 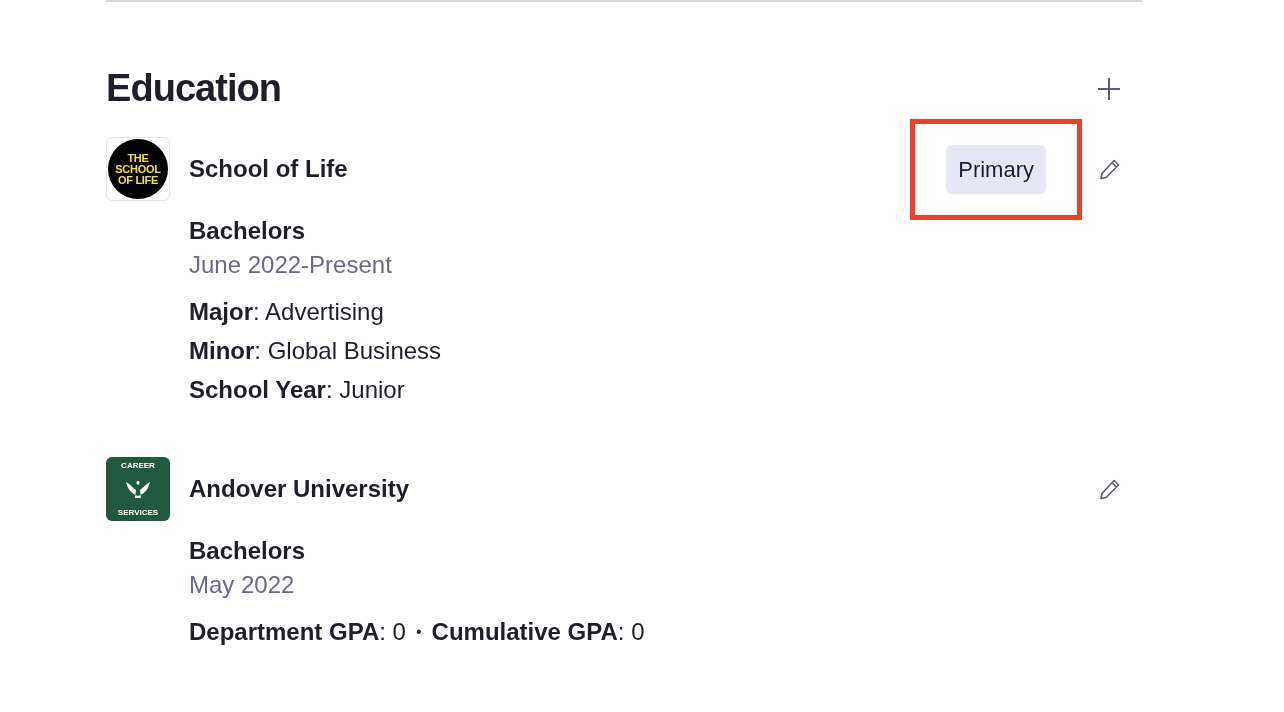 What do you see at coordinates (268, 169) in the screenshot?
I see `school-name: School of Life` at bounding box center [268, 169].